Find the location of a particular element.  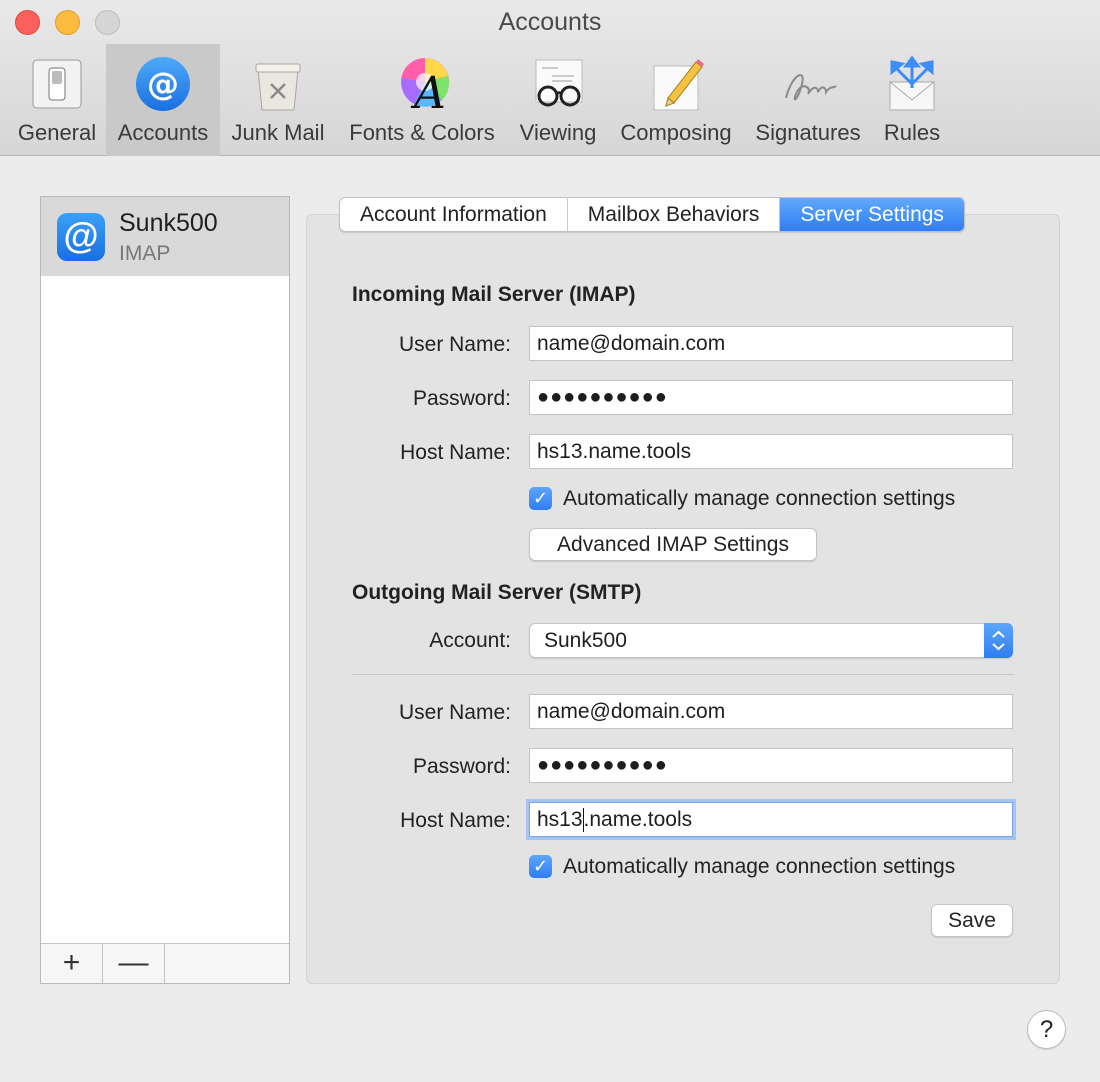

section-divider is located at coordinates (683, 674).